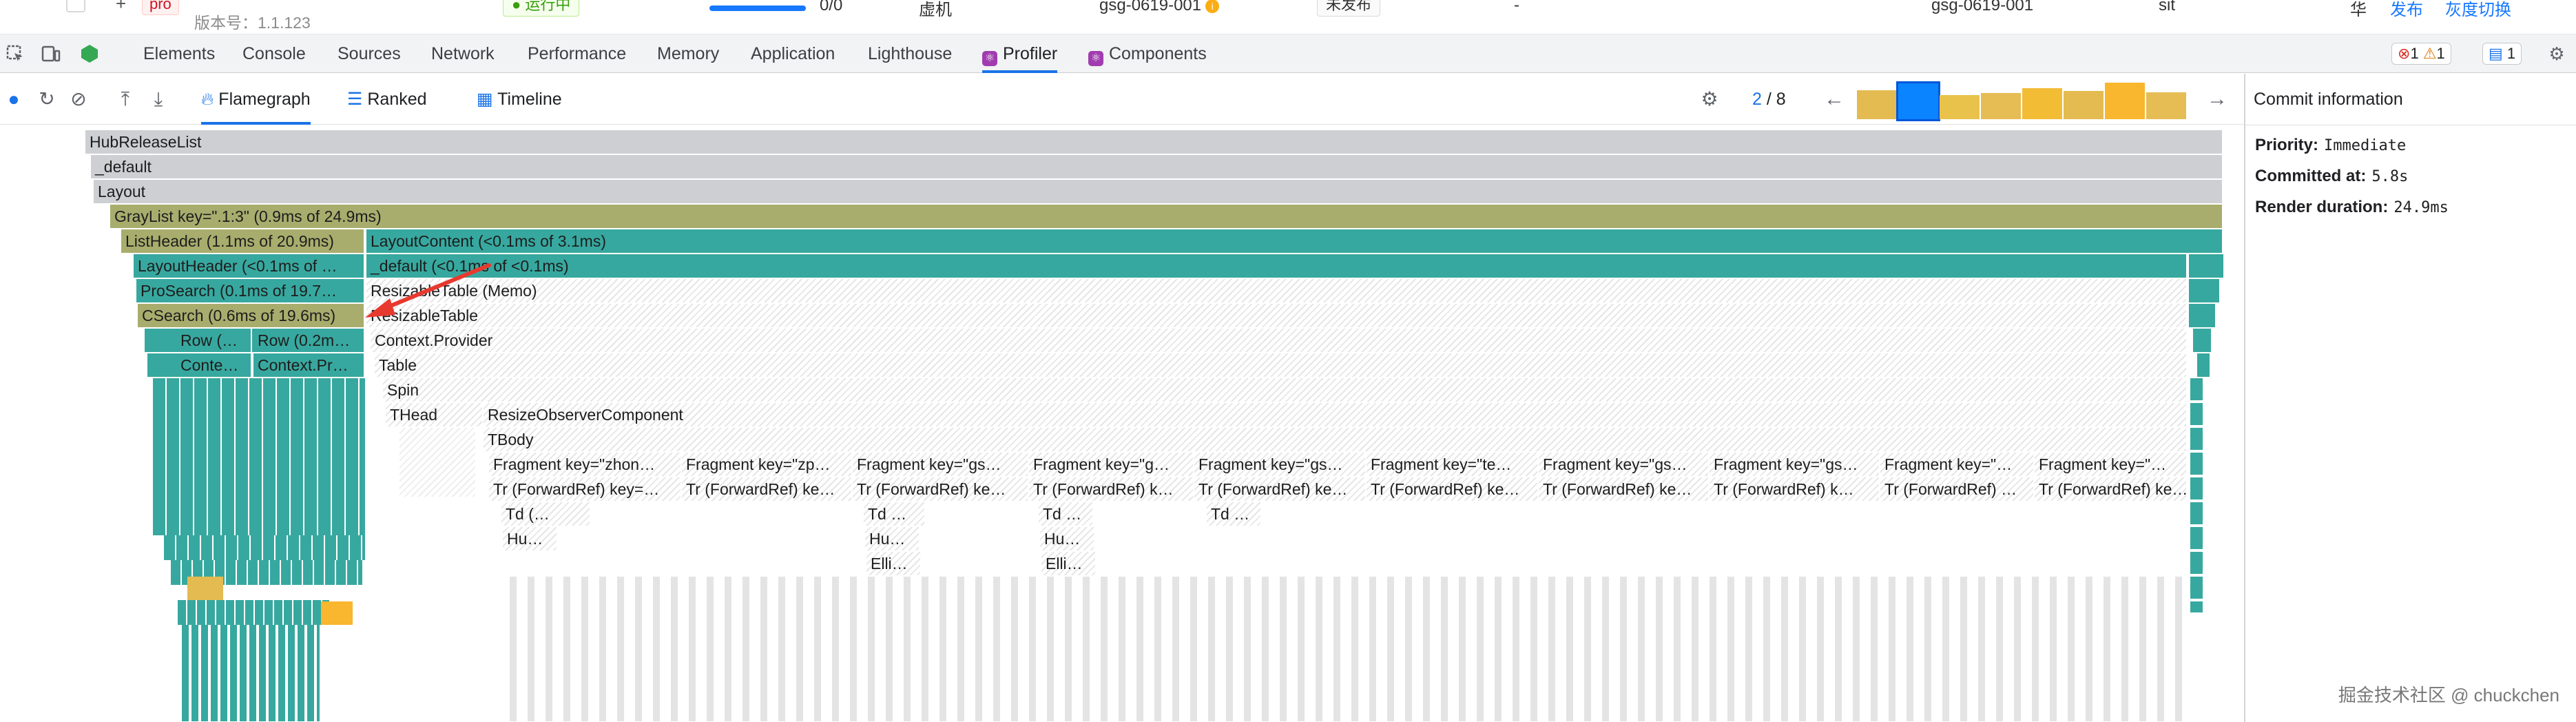 This screenshot has width=2576, height=722. Describe the element at coordinates (793, 53) in the screenshot. I see `tab-application: Application` at that location.